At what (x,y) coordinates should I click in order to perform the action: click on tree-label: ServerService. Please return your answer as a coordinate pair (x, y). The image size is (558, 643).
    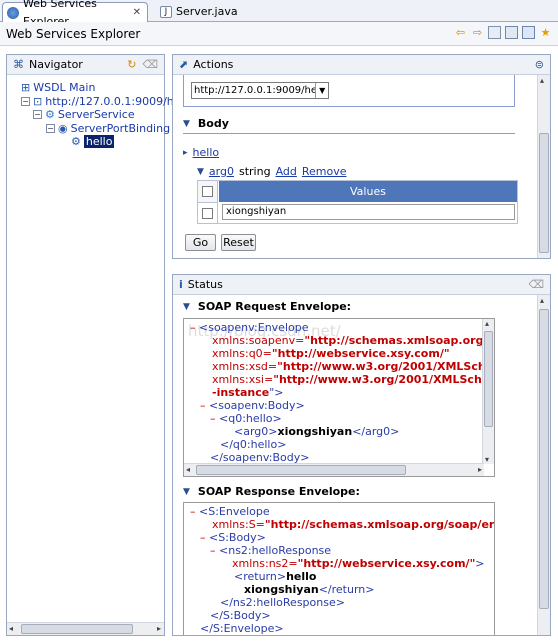
    Looking at the image, I should click on (96, 114).